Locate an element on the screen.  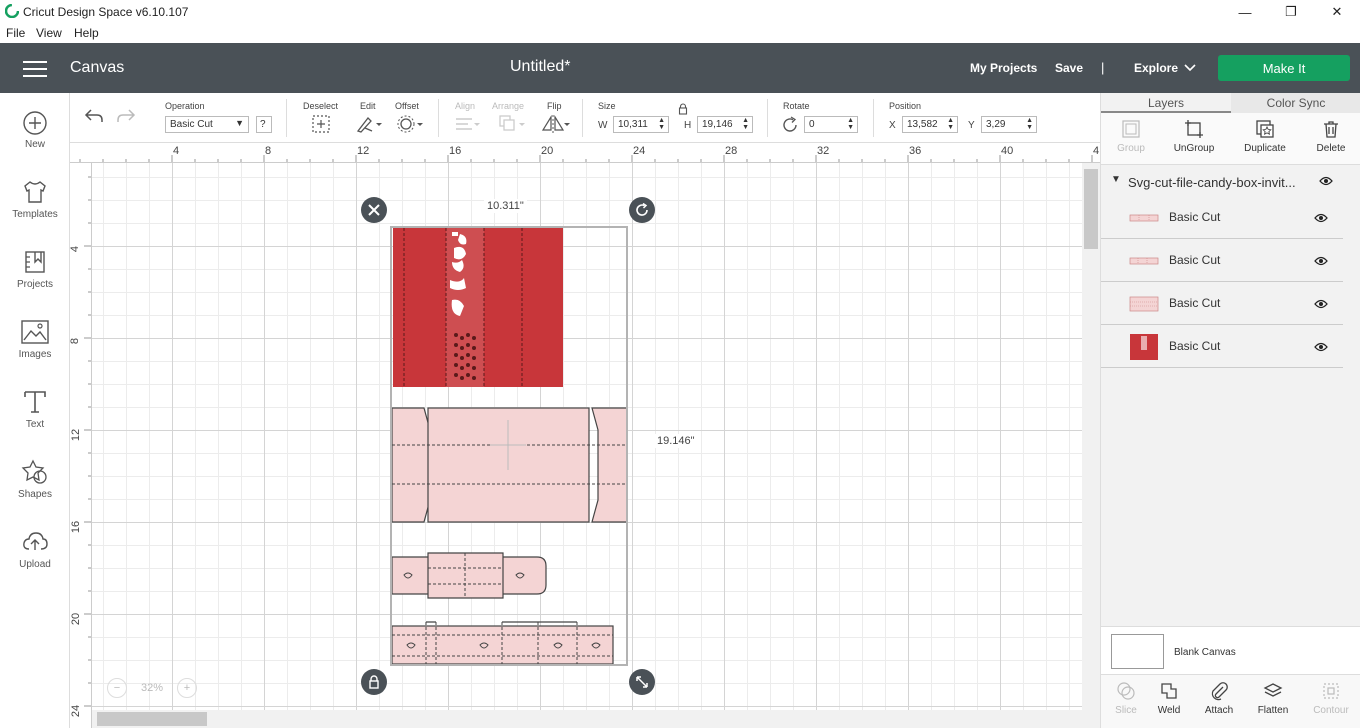
resize-handle is located at coordinates (642, 682).